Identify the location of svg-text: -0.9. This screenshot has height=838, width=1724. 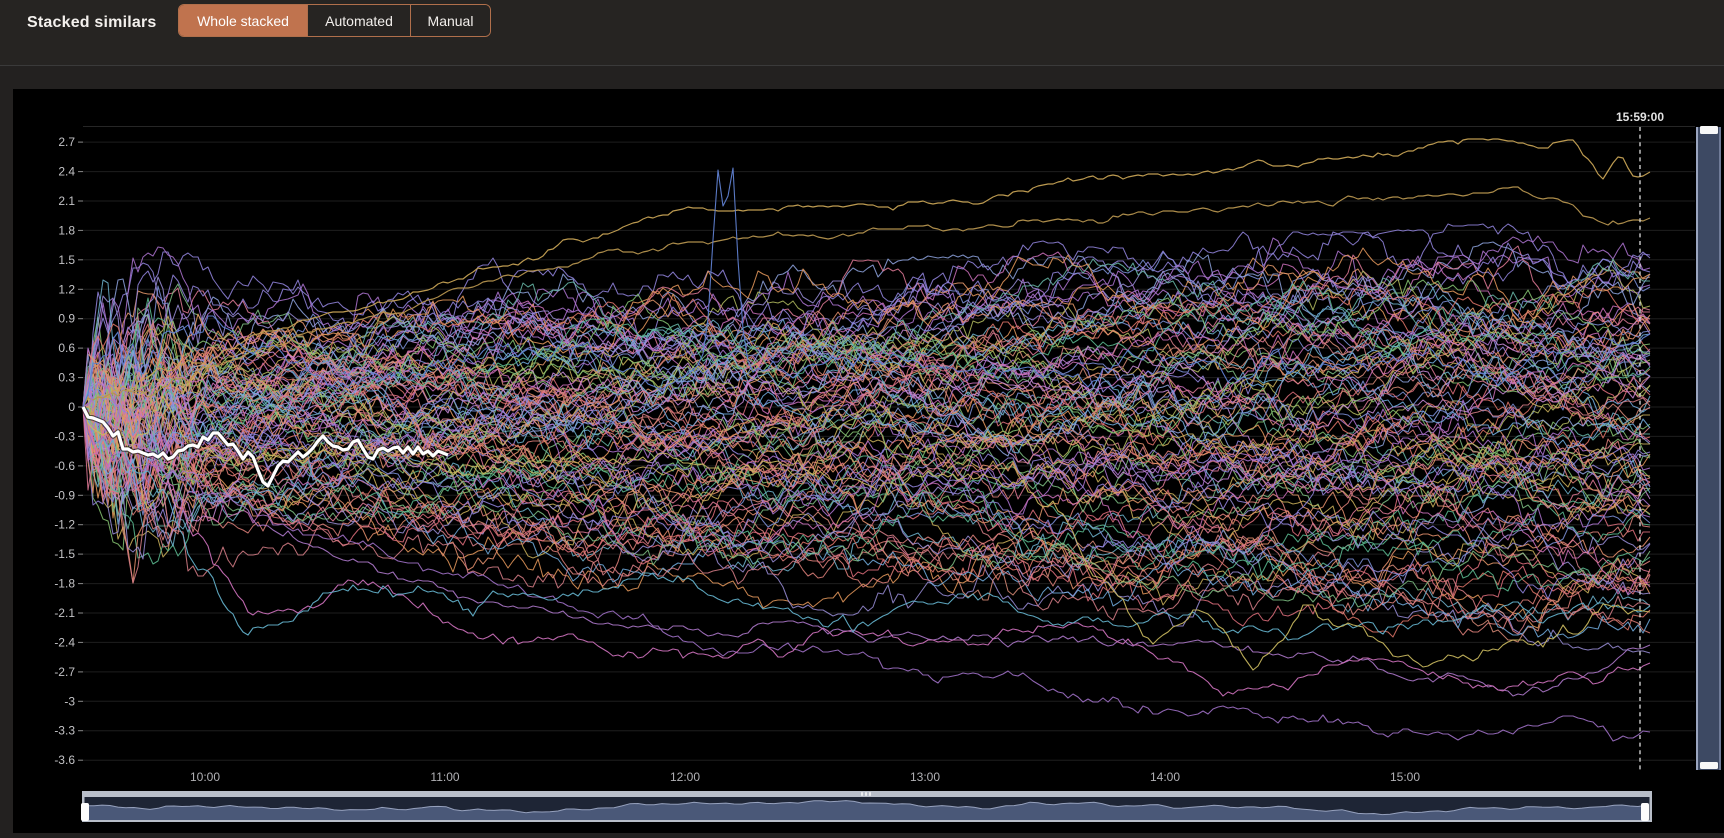
(64, 495).